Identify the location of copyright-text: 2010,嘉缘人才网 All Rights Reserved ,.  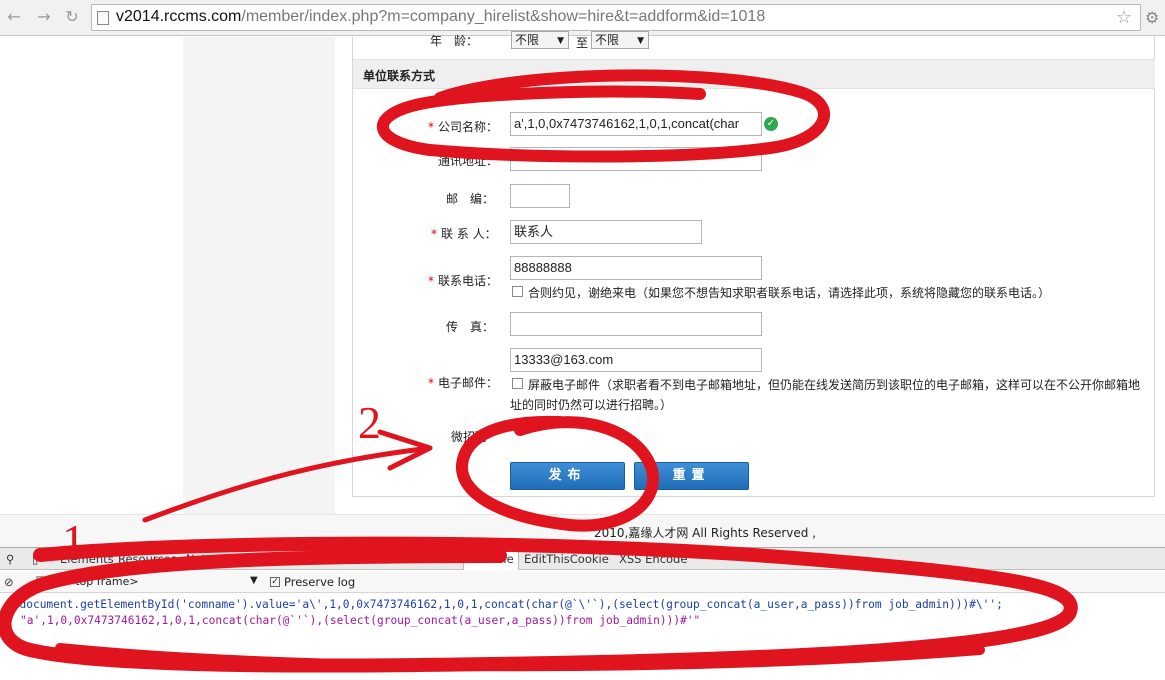
(705, 533).